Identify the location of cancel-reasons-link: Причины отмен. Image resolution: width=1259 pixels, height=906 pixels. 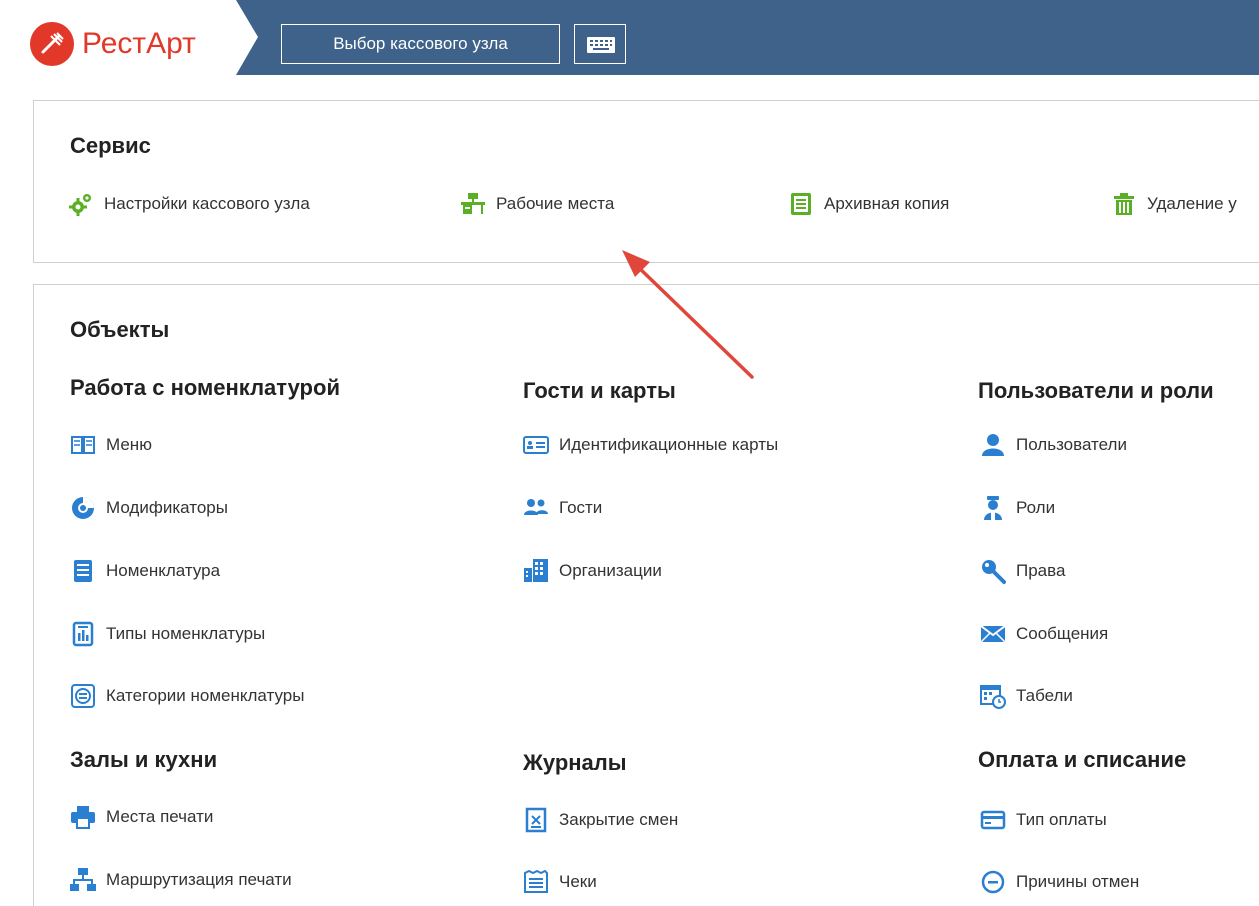
(1059, 882).